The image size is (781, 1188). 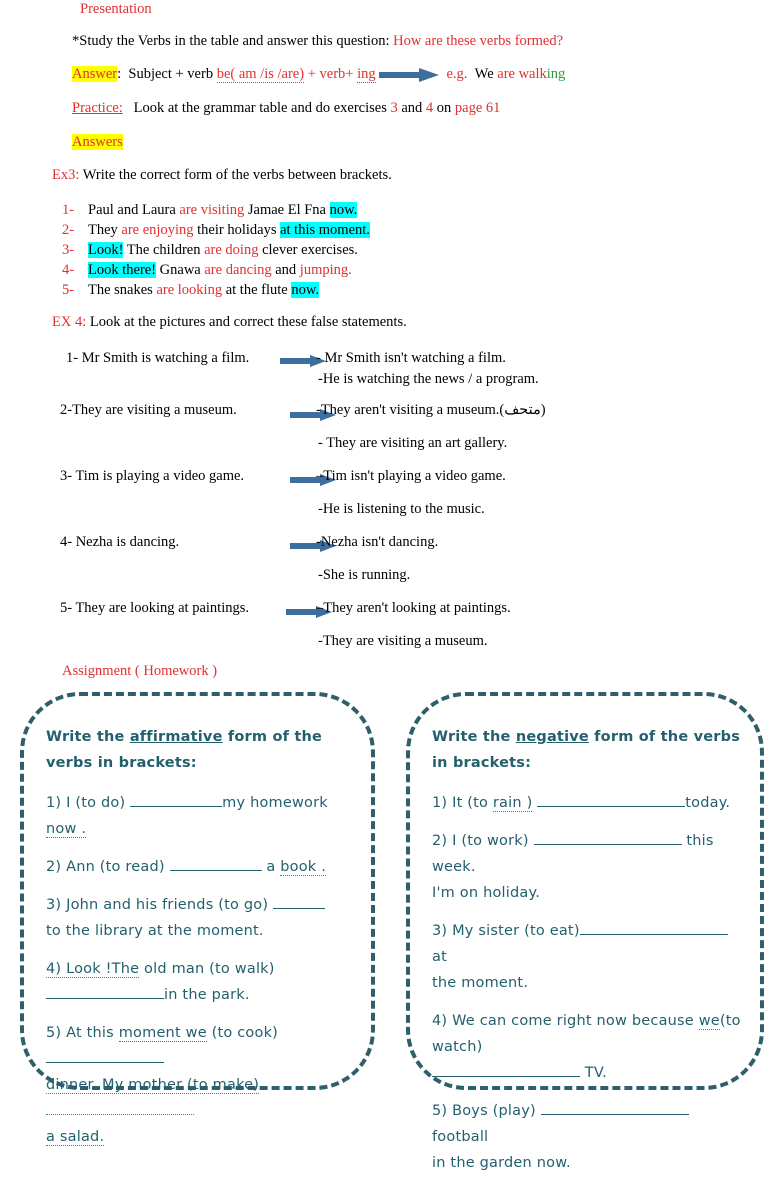 What do you see at coordinates (88, 737) in the screenshot?
I see `hw-left-head-a: Write the` at bounding box center [88, 737].